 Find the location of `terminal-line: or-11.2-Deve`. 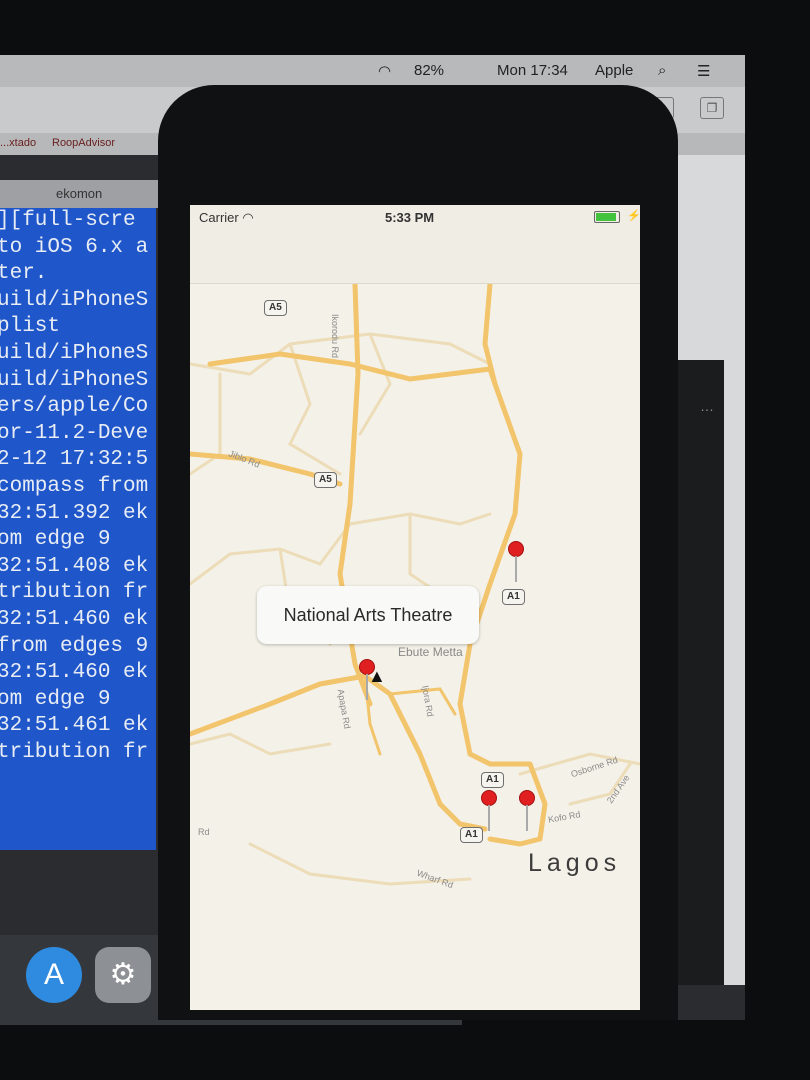

terminal-line: or-11.2-Deve is located at coordinates (74, 433).